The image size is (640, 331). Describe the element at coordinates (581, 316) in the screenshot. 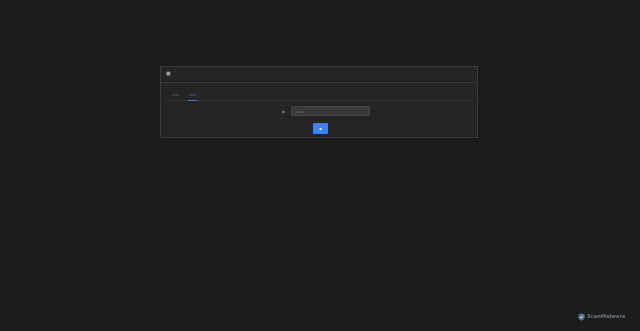

I see `scanmalware-logo-icon` at that location.